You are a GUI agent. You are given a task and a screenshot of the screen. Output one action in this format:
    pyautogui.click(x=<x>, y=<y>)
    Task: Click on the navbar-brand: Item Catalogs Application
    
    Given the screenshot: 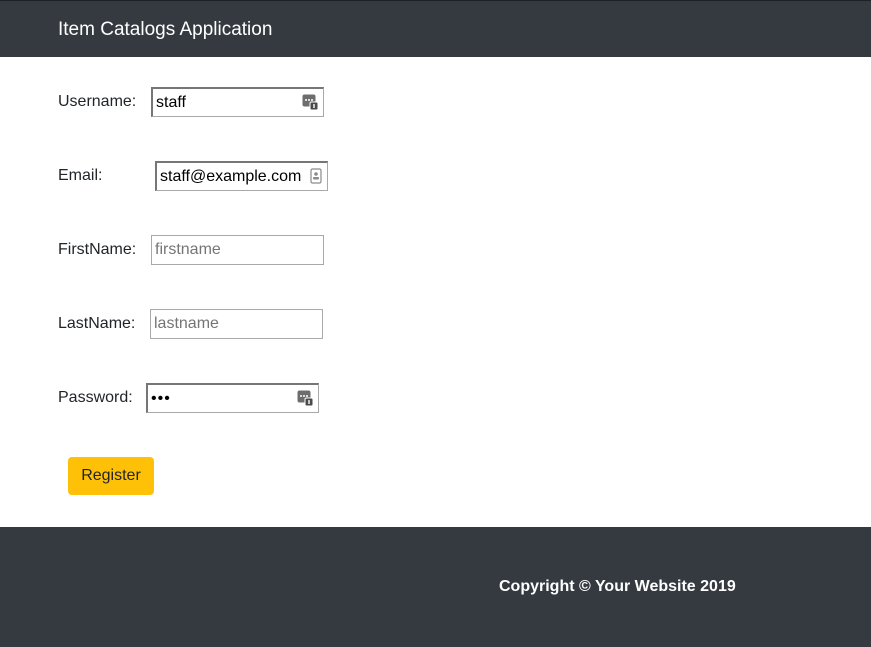 What is the action you would take?
    pyautogui.click(x=165, y=30)
    